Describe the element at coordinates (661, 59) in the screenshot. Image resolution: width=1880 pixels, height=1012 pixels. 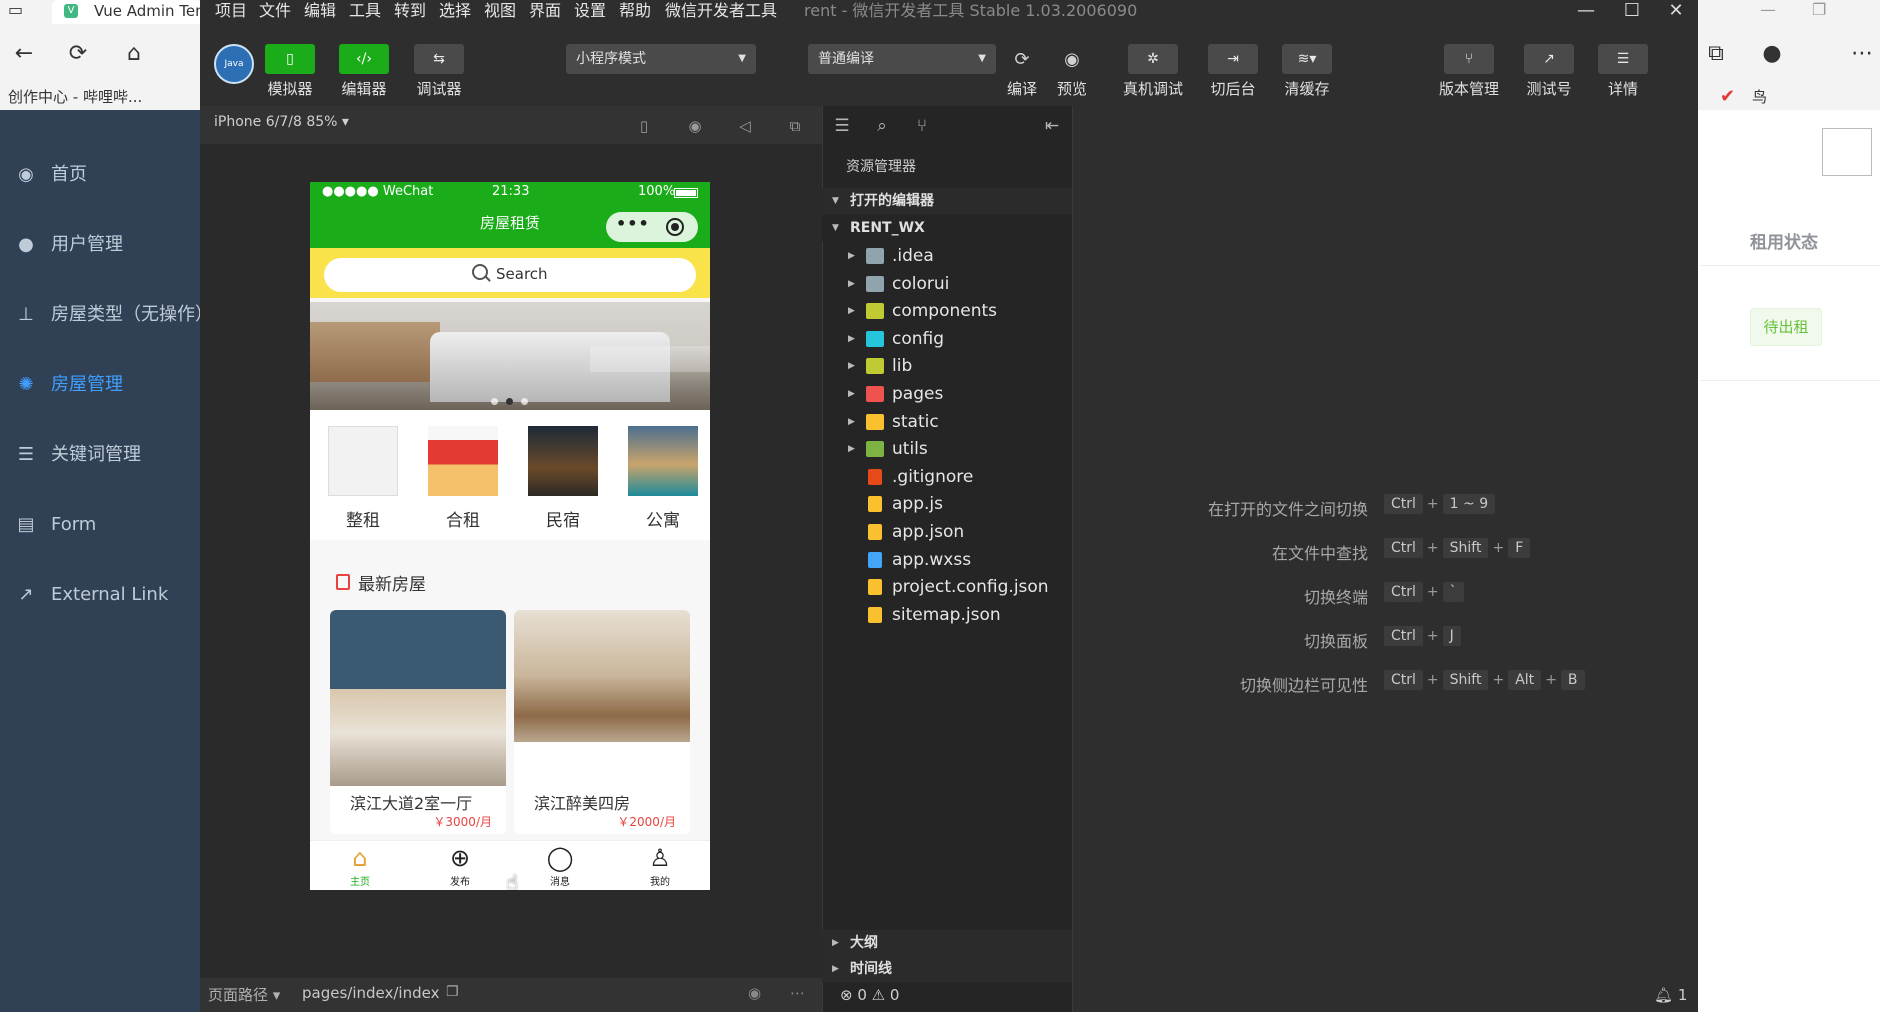
I see `mode-select: 小程序模式 ▼` at that location.